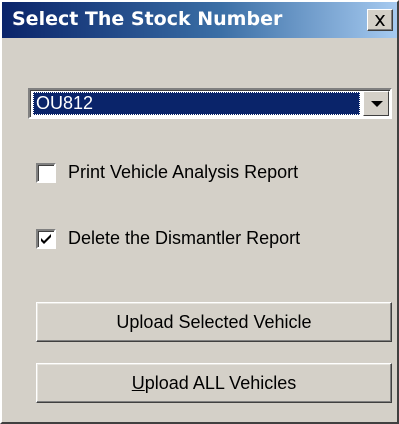  I want to click on dialog-title: Select The Stock Number, so click(147, 19).